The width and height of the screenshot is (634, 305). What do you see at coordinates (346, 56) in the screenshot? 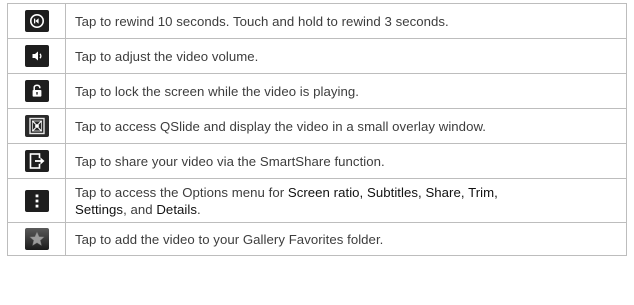
I see `row-description: Tap to adjust the video volume.` at bounding box center [346, 56].